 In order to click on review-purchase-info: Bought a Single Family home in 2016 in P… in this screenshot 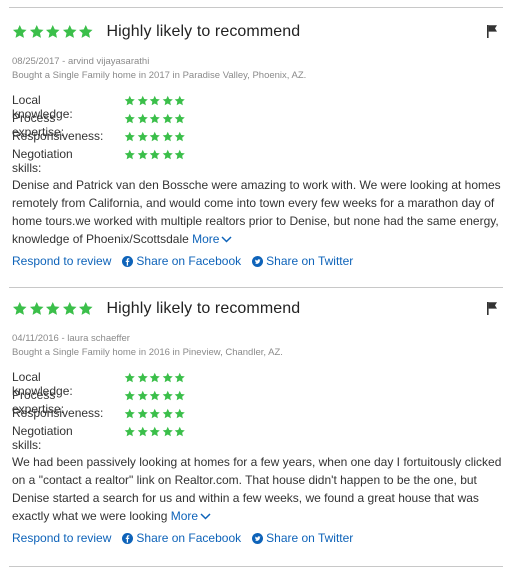, I will do `click(147, 352)`.